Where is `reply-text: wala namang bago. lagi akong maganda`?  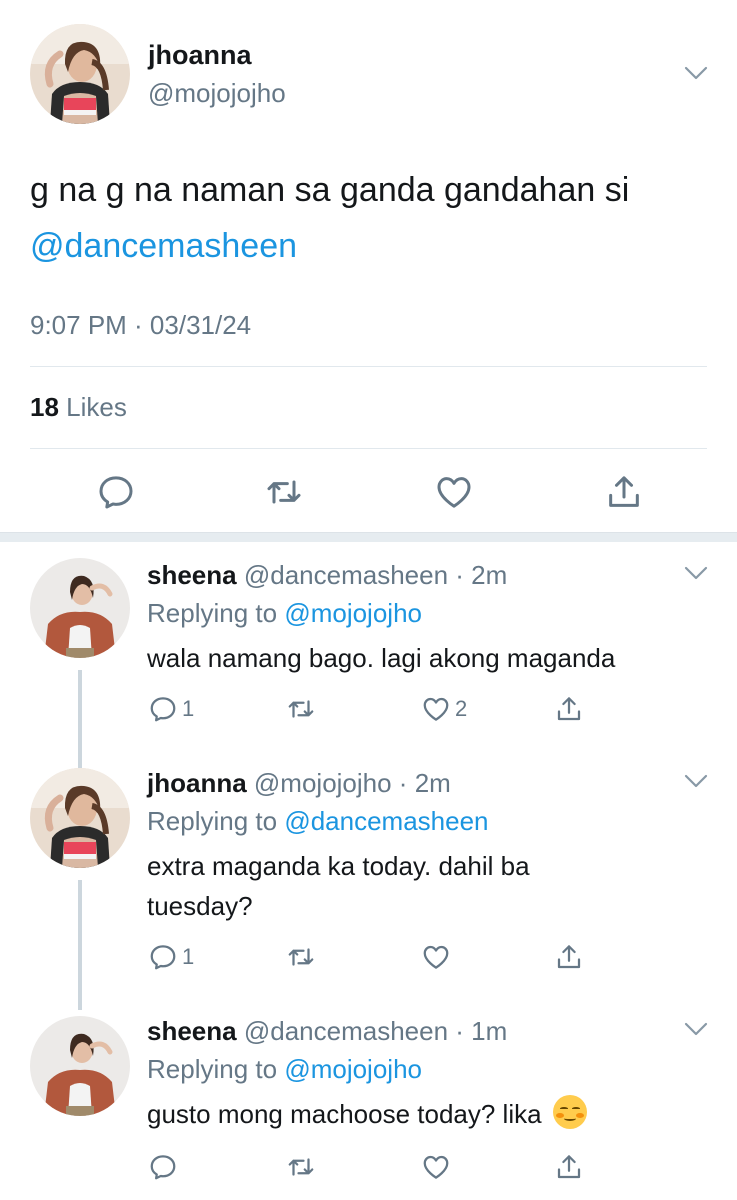 reply-text: wala namang bago. lagi akong maganda is located at coordinates (381, 658).